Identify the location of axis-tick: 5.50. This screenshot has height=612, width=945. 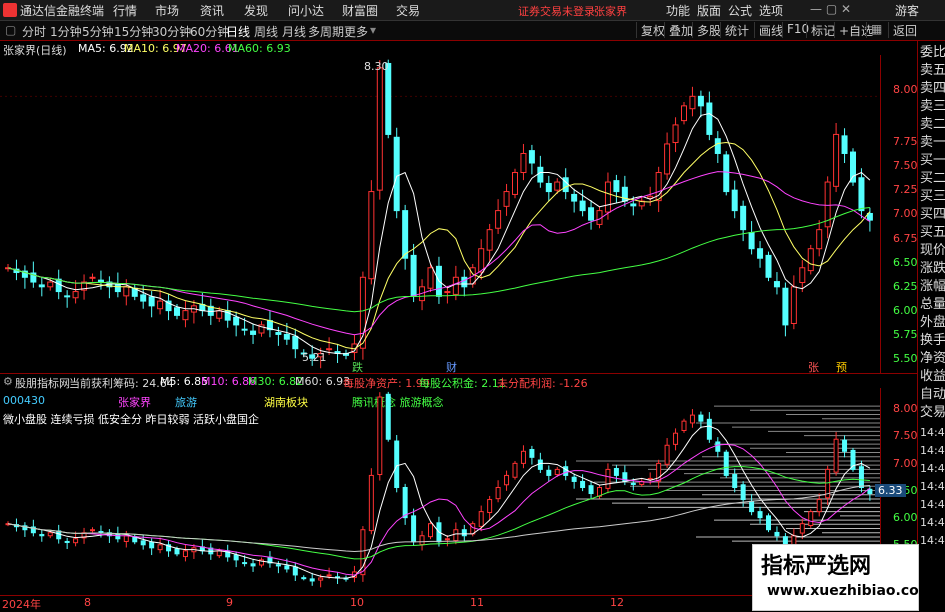
(905, 358).